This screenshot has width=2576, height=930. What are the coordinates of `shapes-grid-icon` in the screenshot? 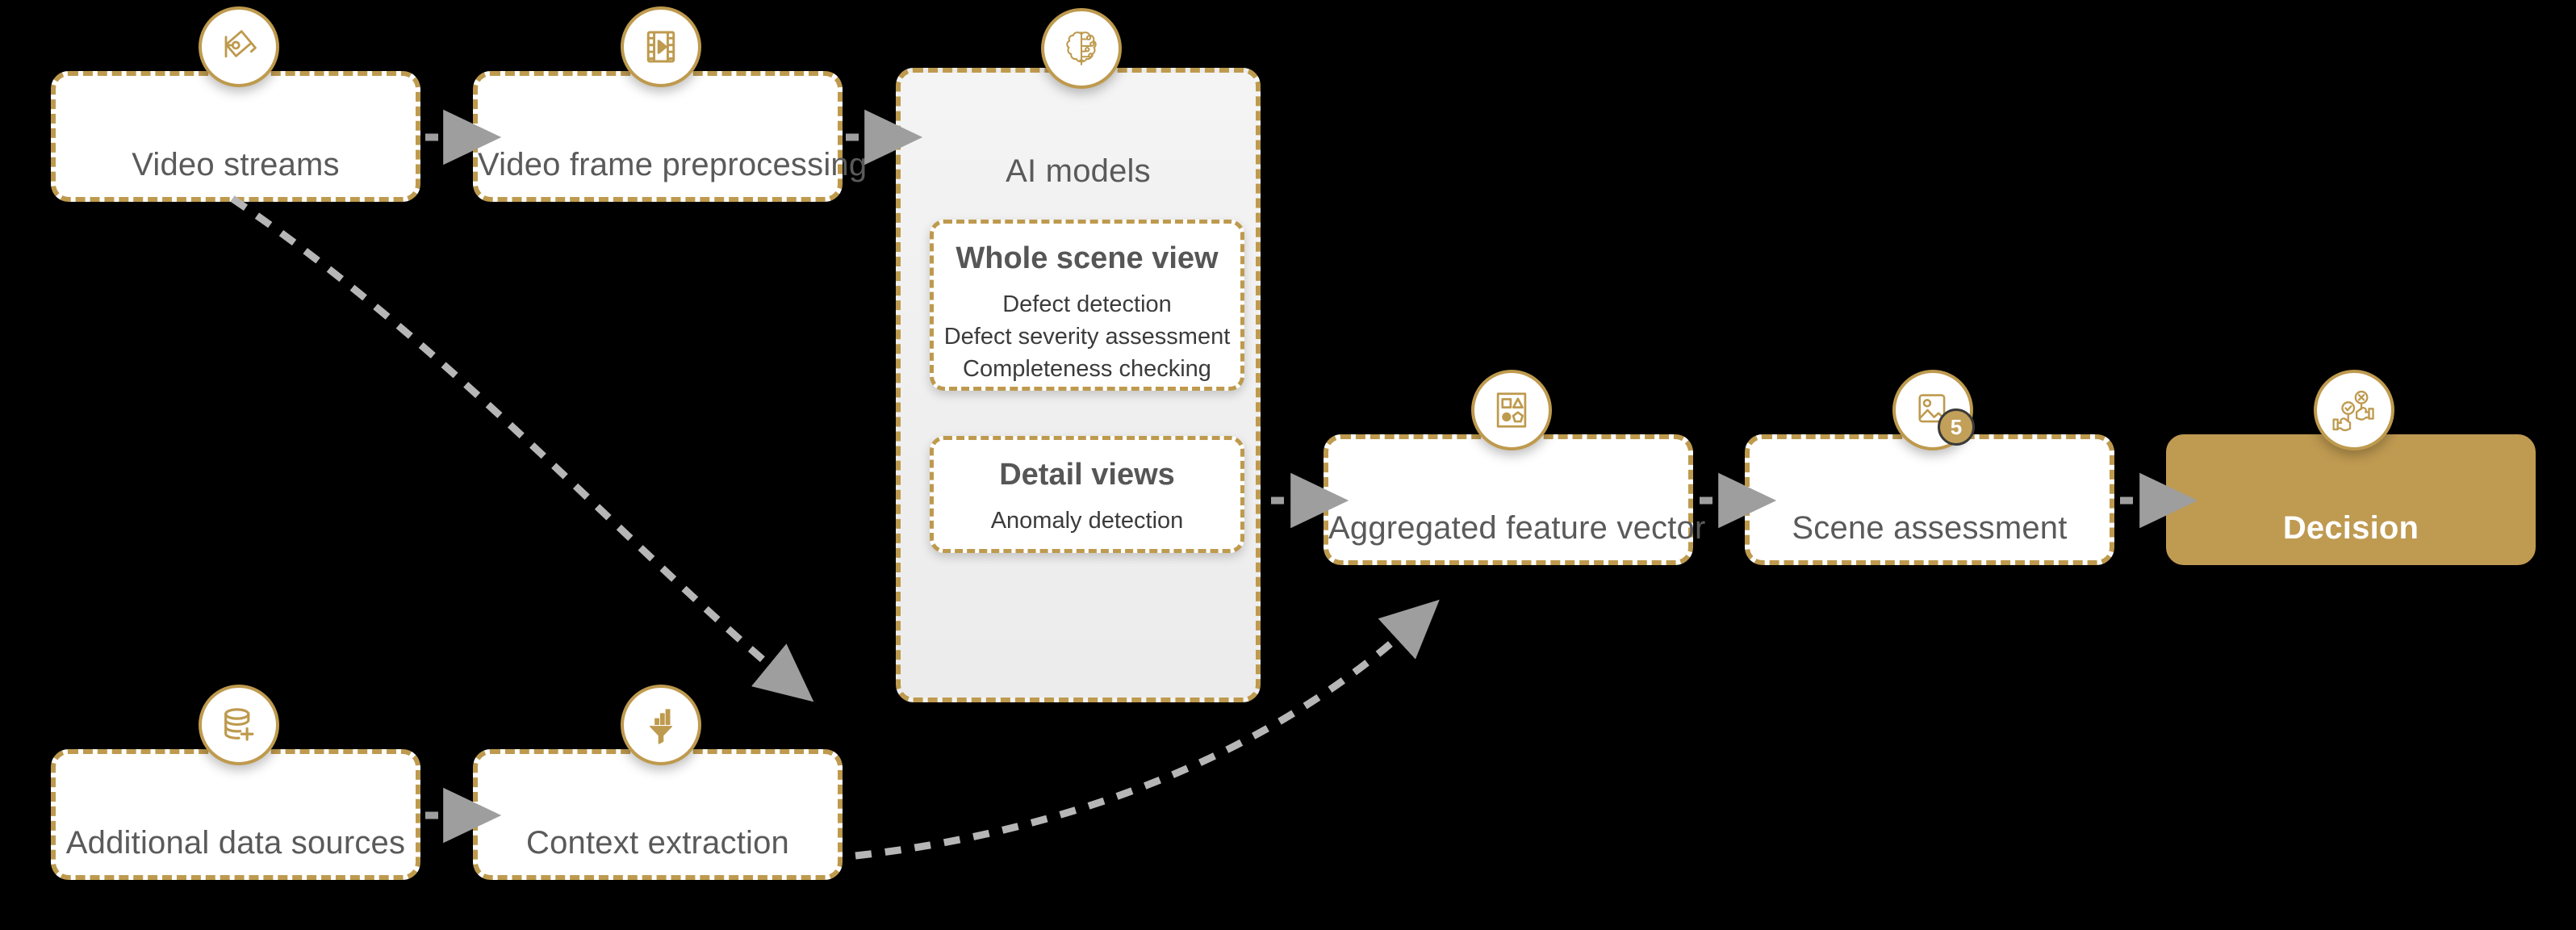 It's located at (1511, 410).